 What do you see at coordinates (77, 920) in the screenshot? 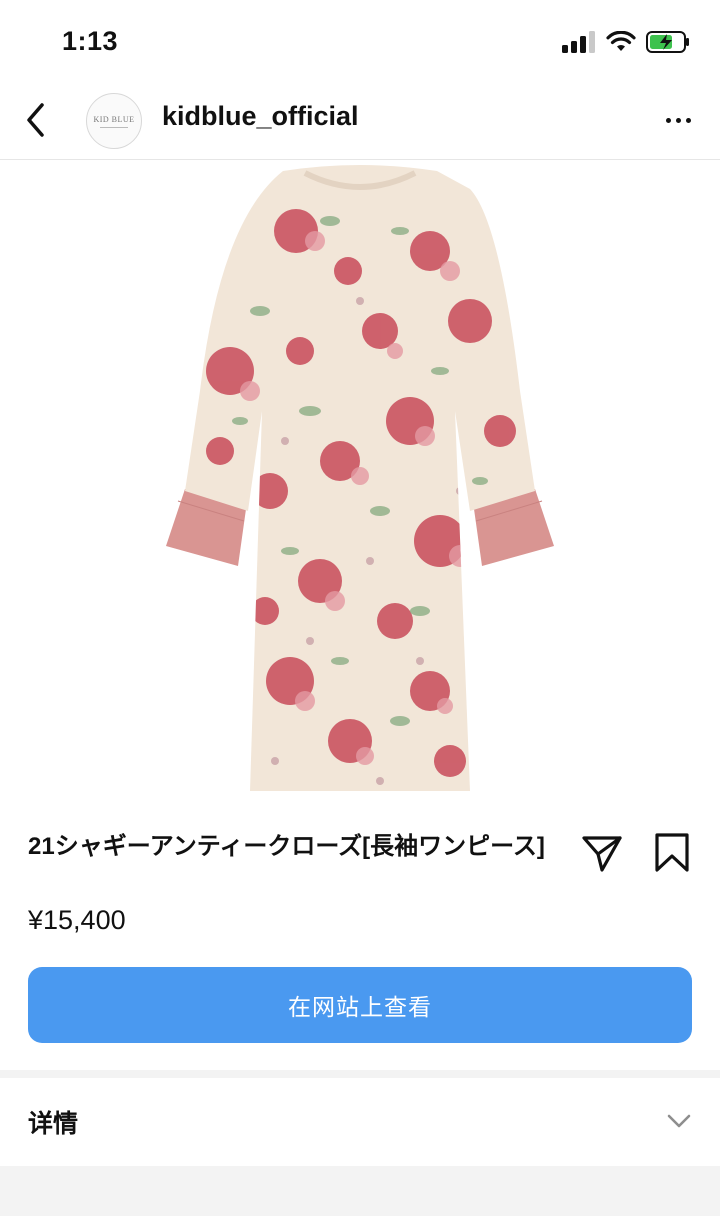
I see `product-price: ¥15,400` at bounding box center [77, 920].